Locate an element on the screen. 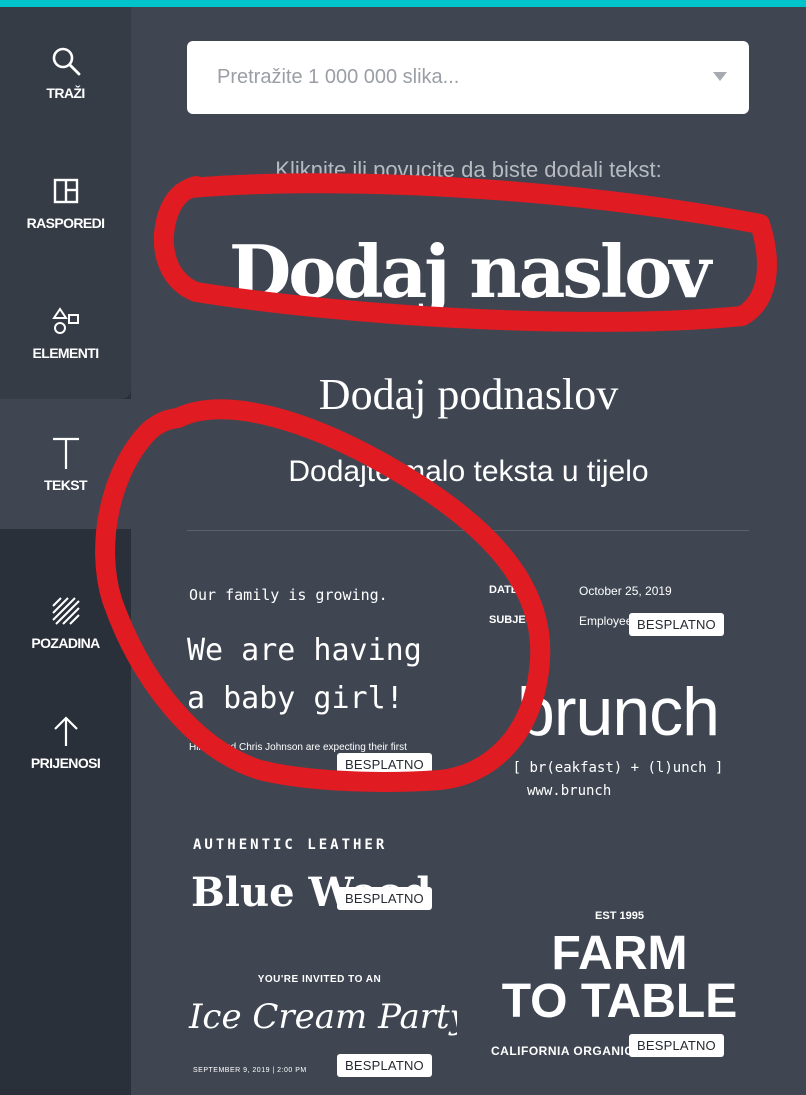  sidebar-item-label: RASPOREDI is located at coordinates (65, 223).